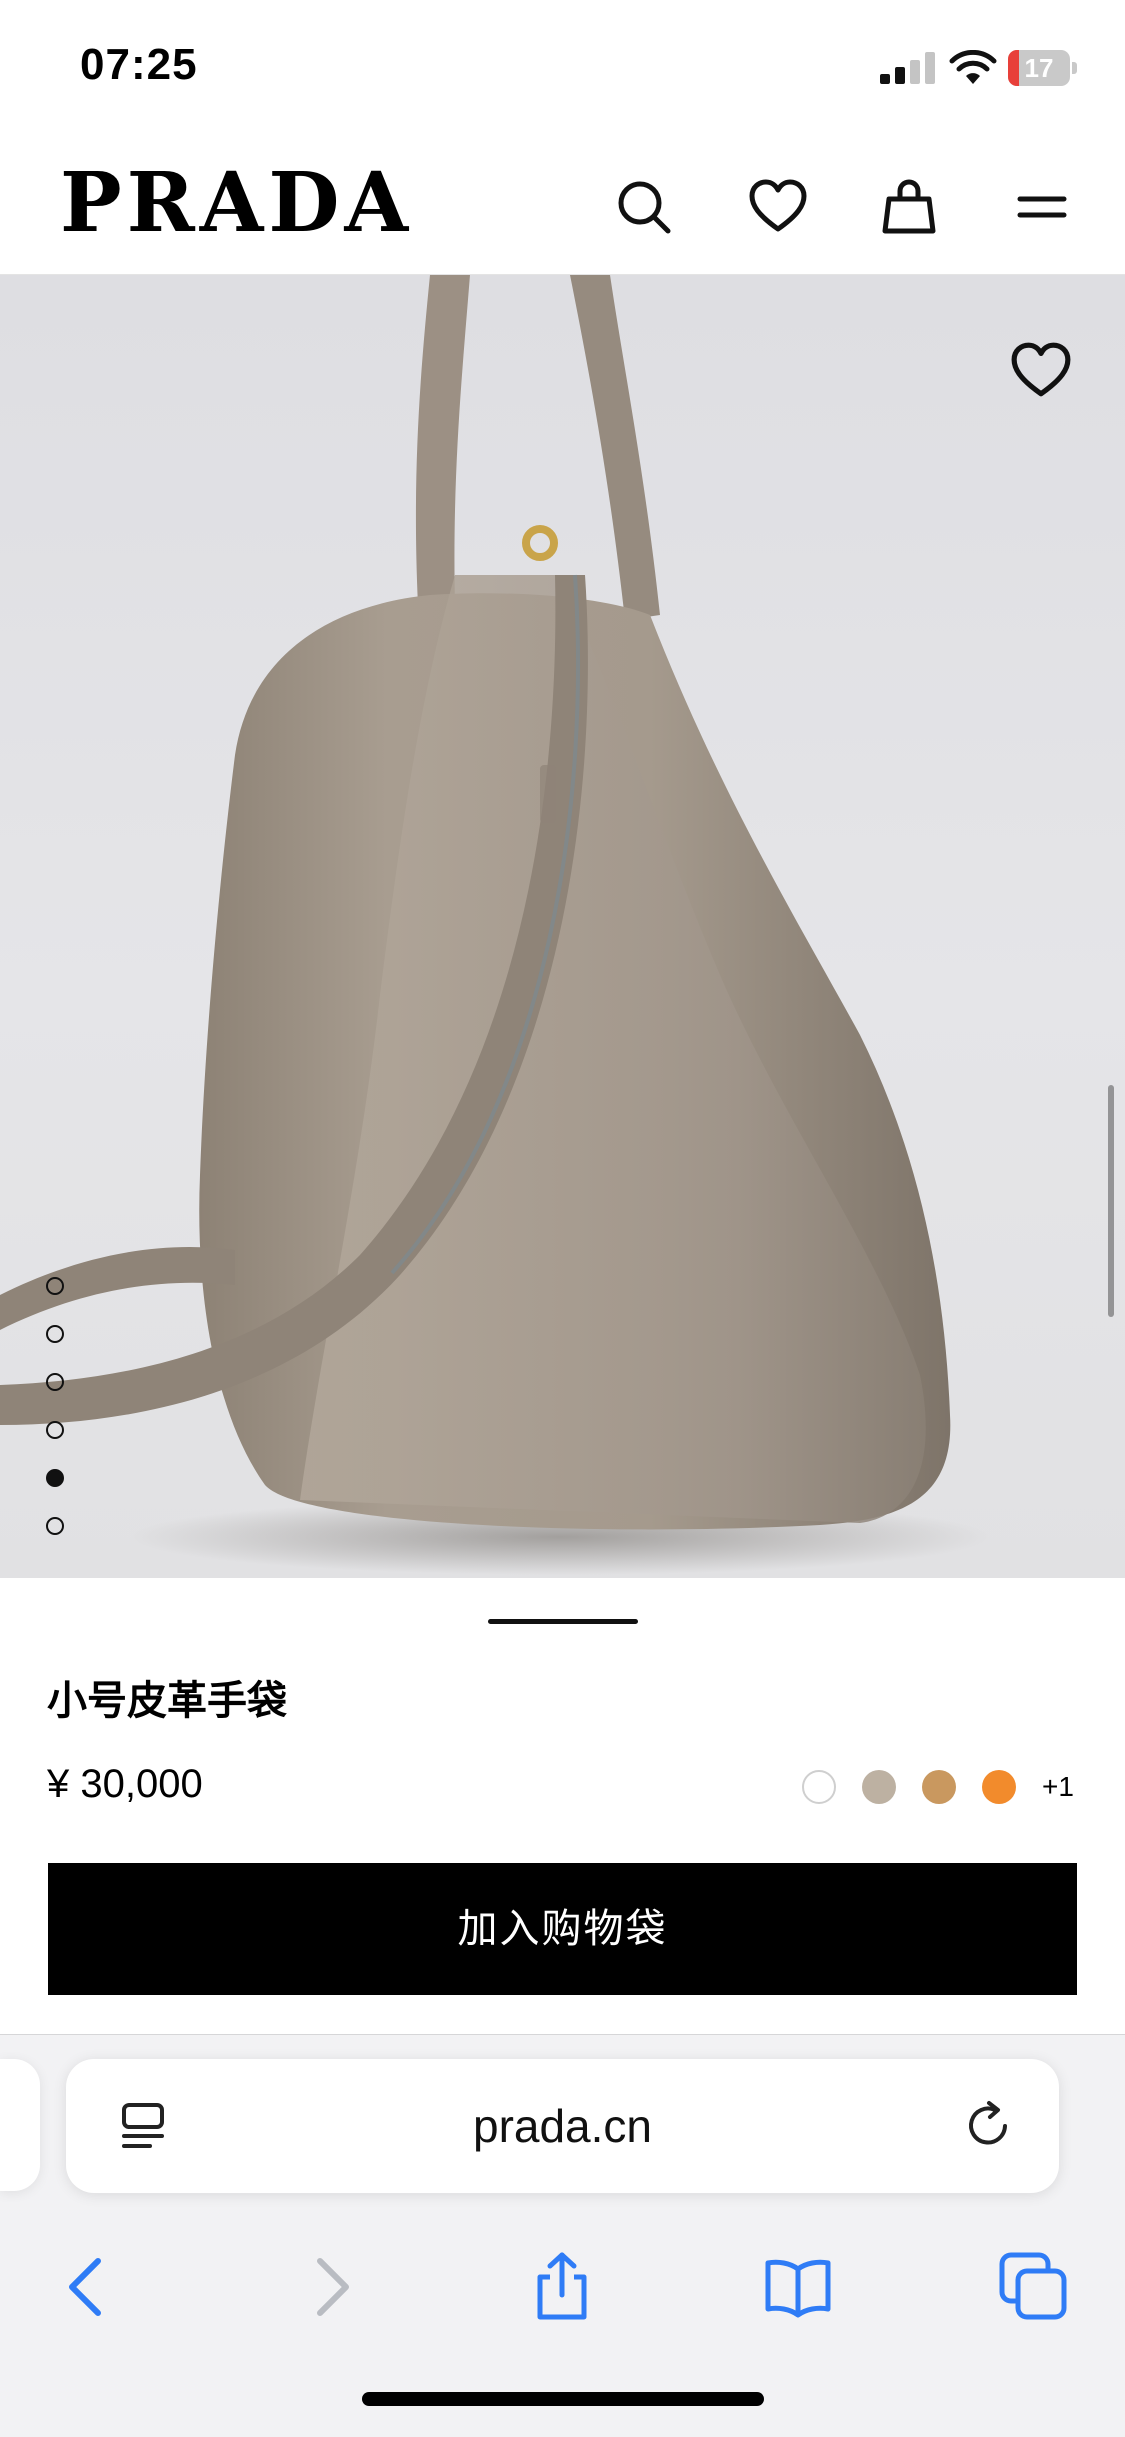 The image size is (1125, 2437). I want to click on forward-icon, so click(330, 2287).